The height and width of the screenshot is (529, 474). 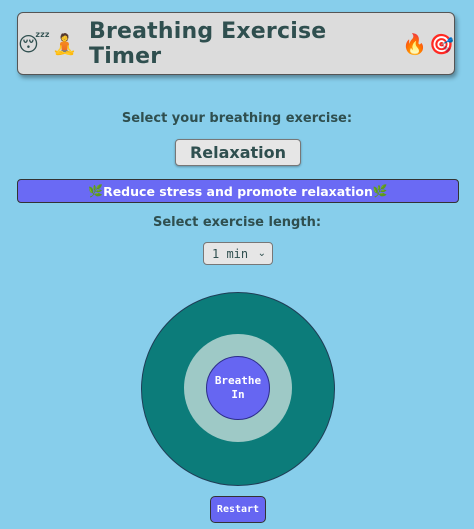 What do you see at coordinates (208, 43) in the screenshot?
I see `page-title: Breathing Exercise Timer` at bounding box center [208, 43].